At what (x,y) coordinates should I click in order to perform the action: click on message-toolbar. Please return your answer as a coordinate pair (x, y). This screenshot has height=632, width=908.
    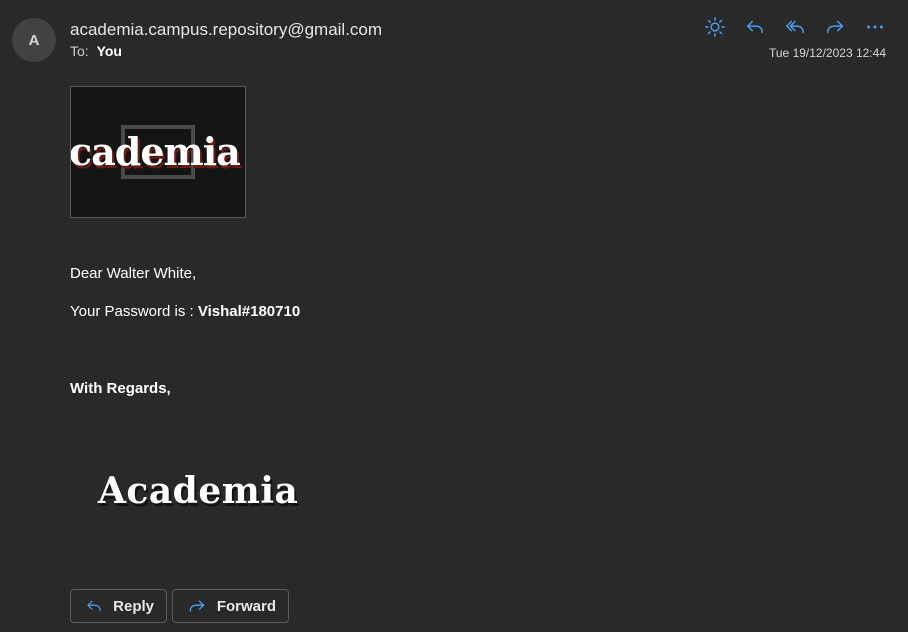
    Looking at the image, I should click on (795, 27).